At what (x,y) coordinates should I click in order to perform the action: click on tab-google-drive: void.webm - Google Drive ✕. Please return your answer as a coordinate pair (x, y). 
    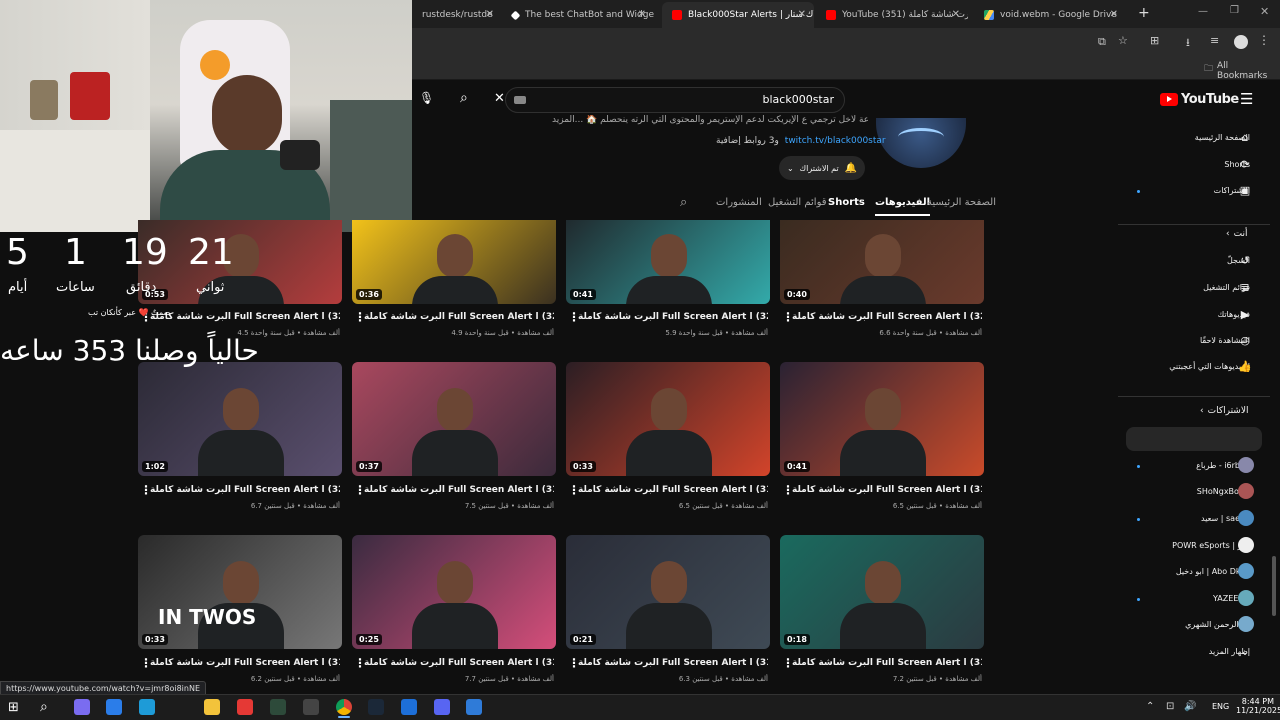
    Looking at the image, I should click on (1050, 15).